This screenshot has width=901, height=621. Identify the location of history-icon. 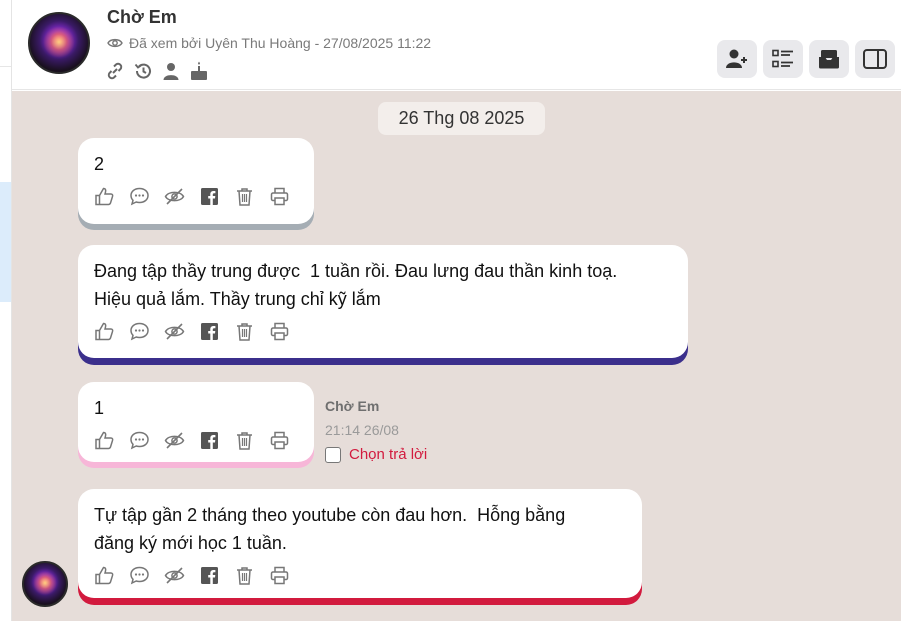
(143, 71).